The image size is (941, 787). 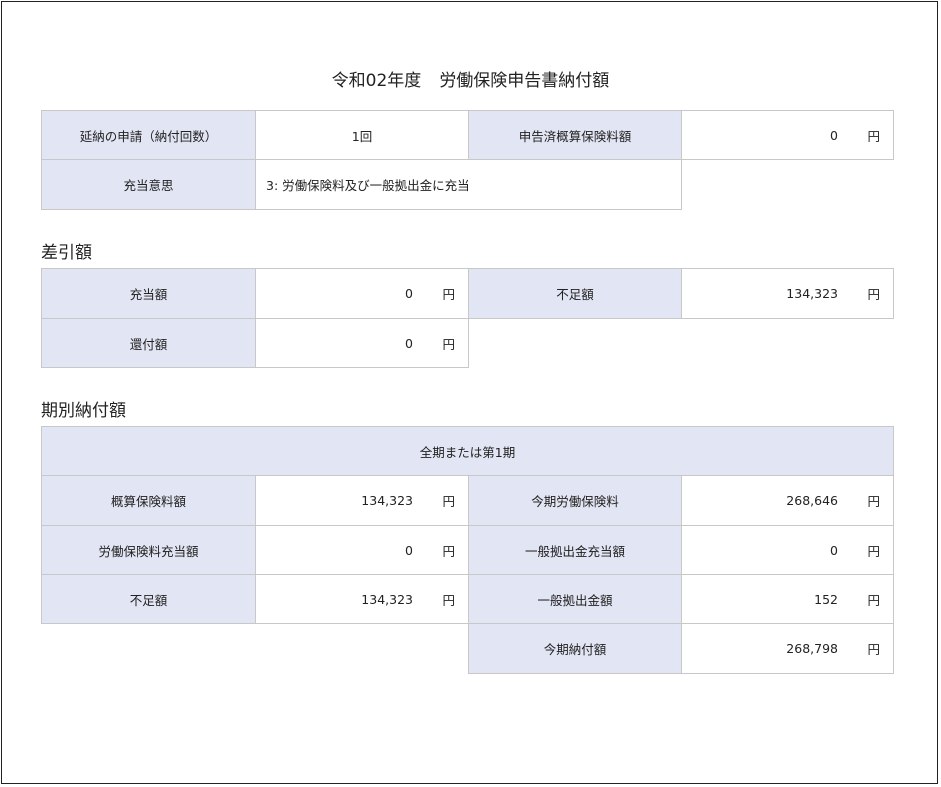 I want to click on shortfall-value: 134,323, so click(x=812, y=293).